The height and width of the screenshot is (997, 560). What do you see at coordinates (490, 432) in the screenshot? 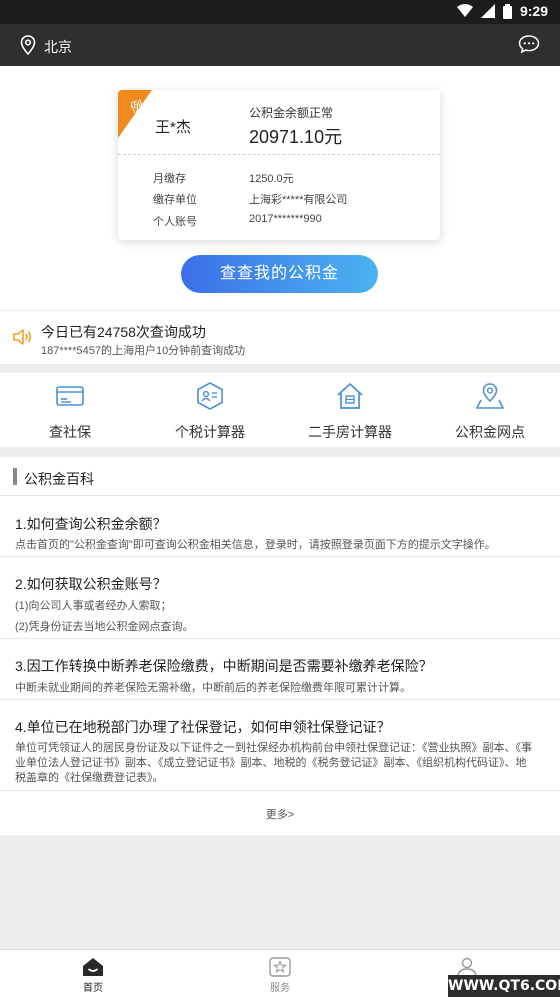
I see `tool-label: 公积金网点` at bounding box center [490, 432].